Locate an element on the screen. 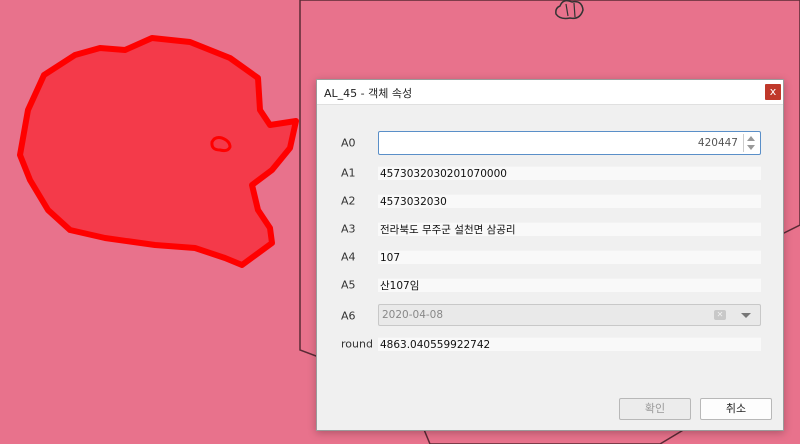 The width and height of the screenshot is (800, 444). field-label: A4 is located at coordinates (348, 257).